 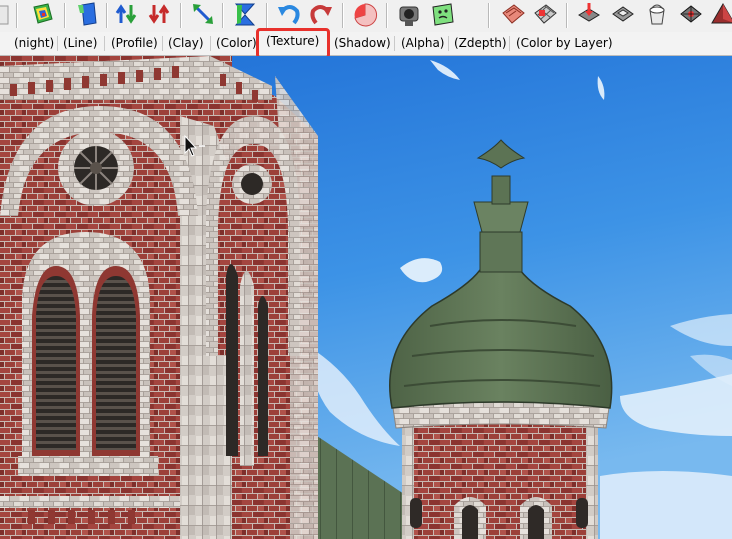 I want to click on rotate-left-icon, so click(x=289, y=14).